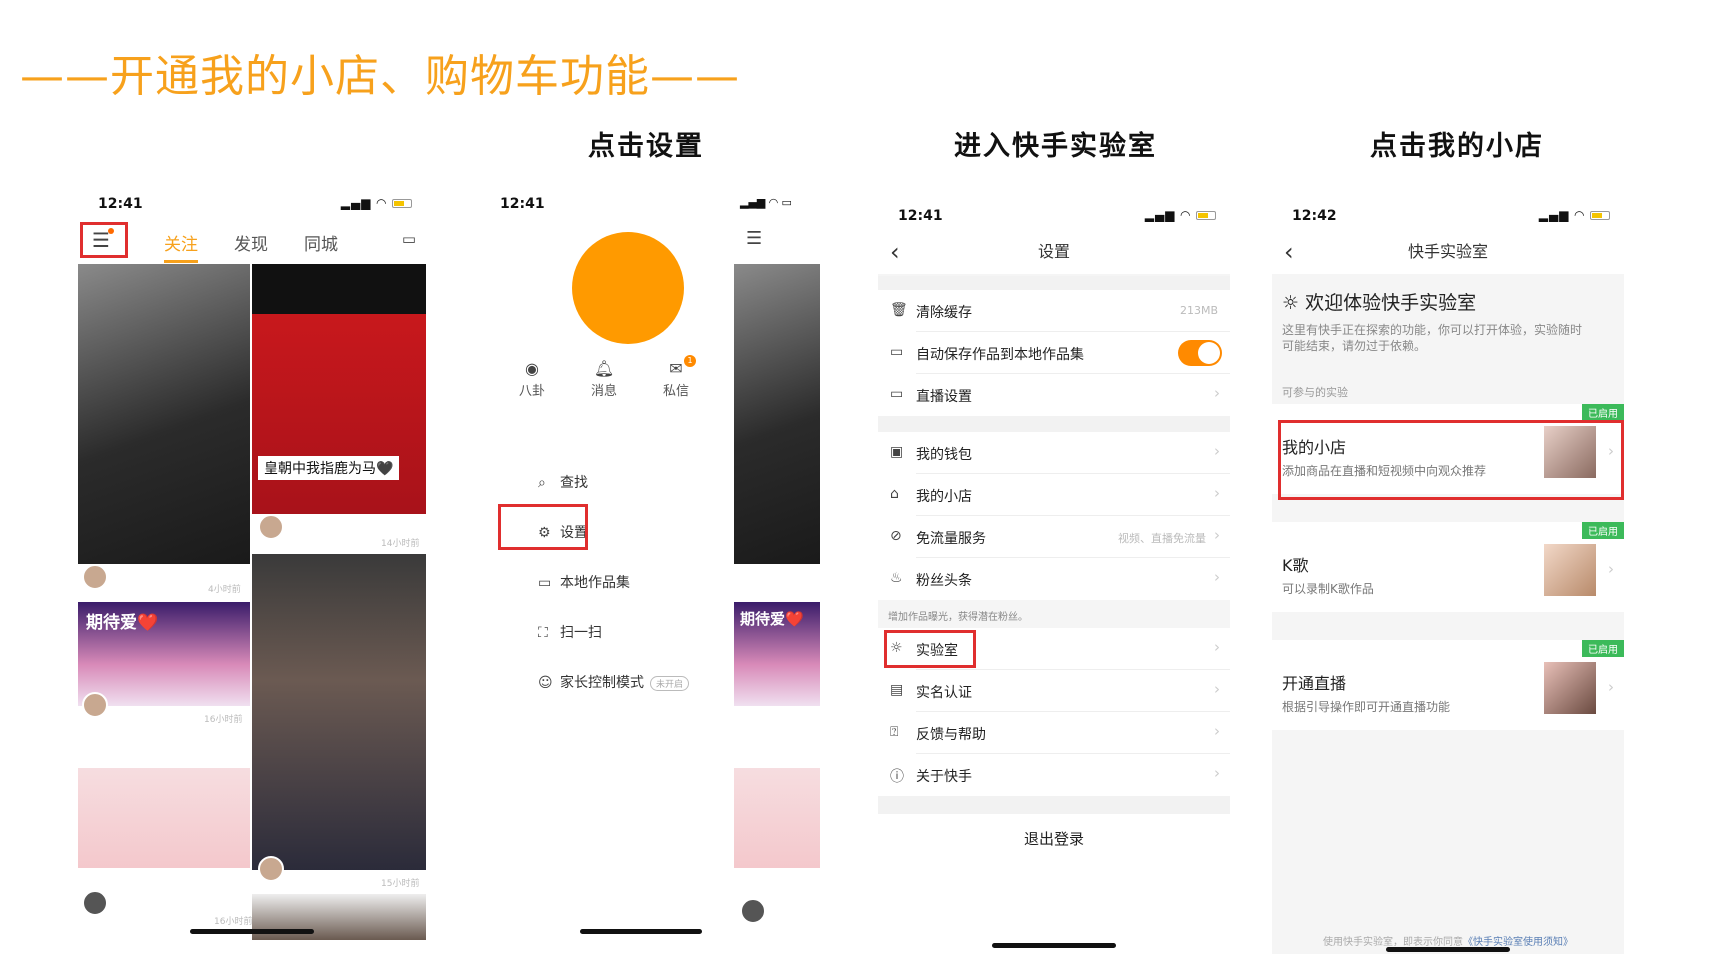  I want to click on menu-label: 扫一扫, so click(581, 633).